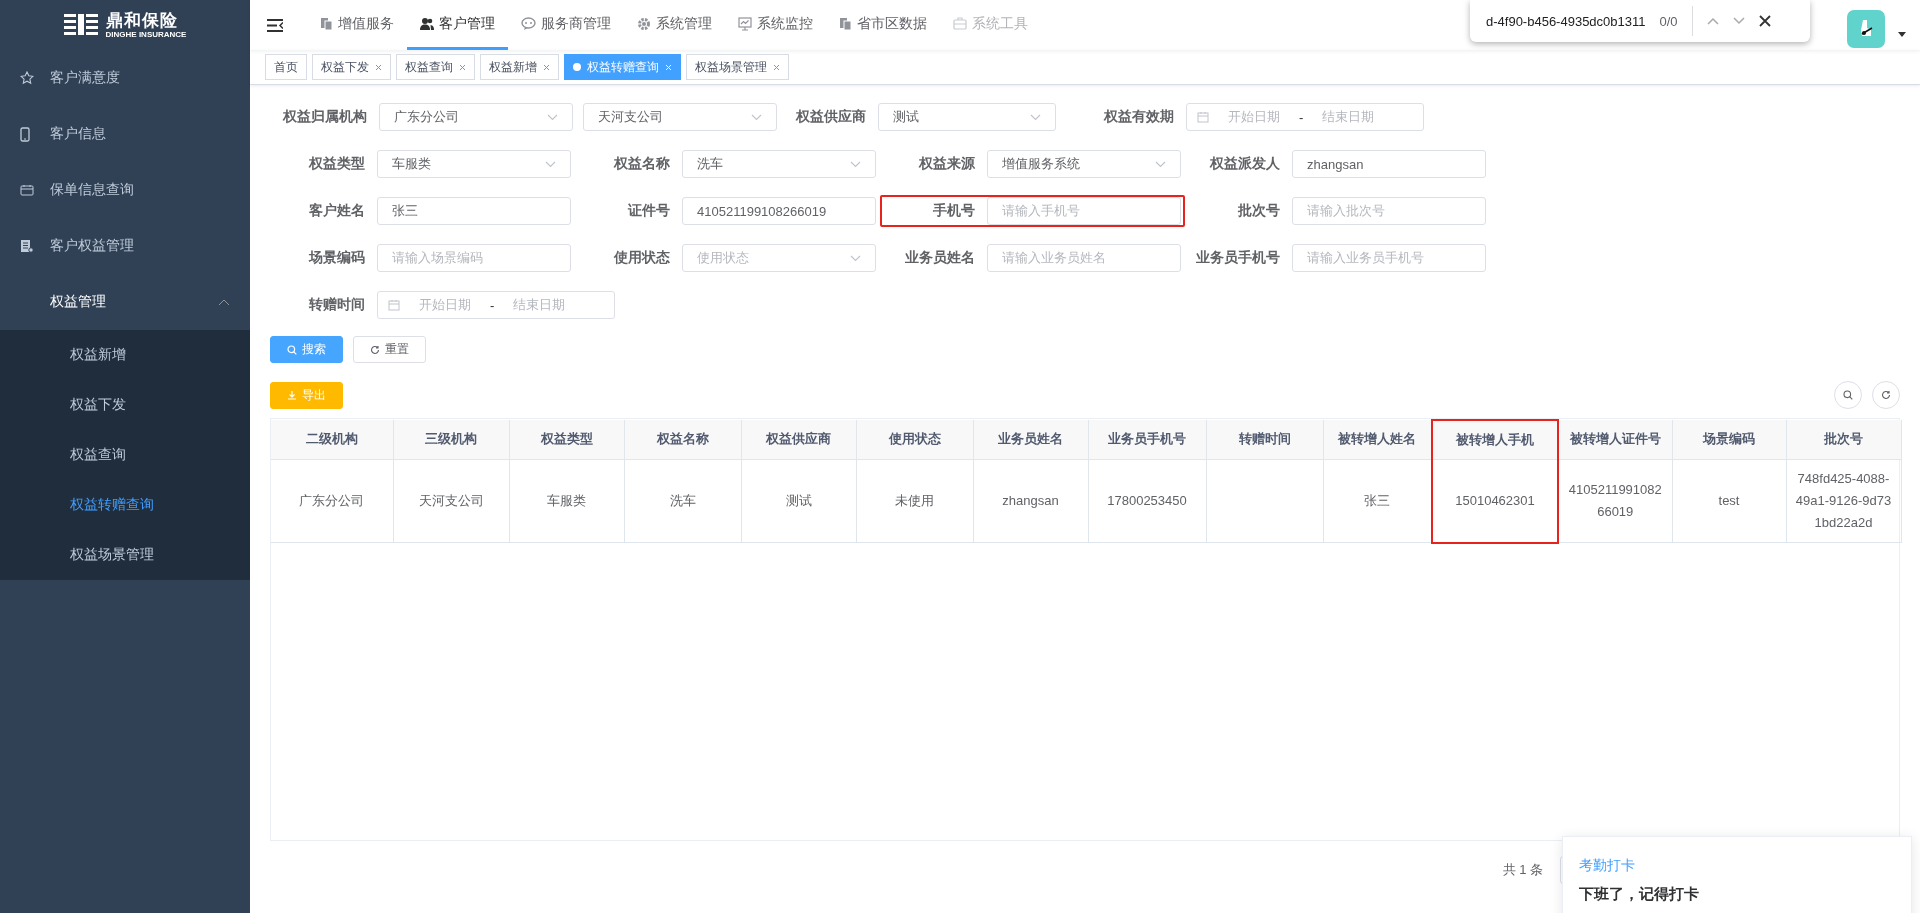 The image size is (1920, 913). I want to click on select-field: 测试, so click(967, 117).